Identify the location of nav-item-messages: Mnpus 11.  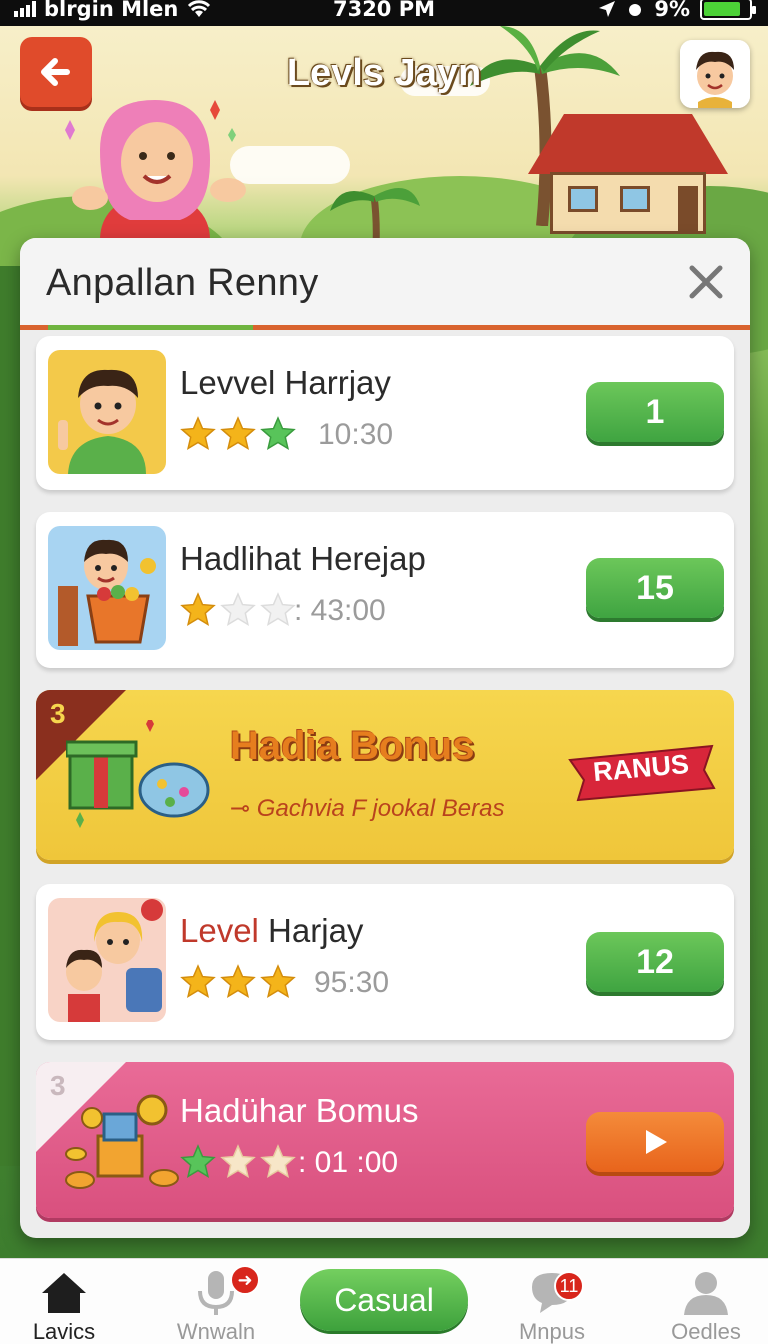
(552, 1305).